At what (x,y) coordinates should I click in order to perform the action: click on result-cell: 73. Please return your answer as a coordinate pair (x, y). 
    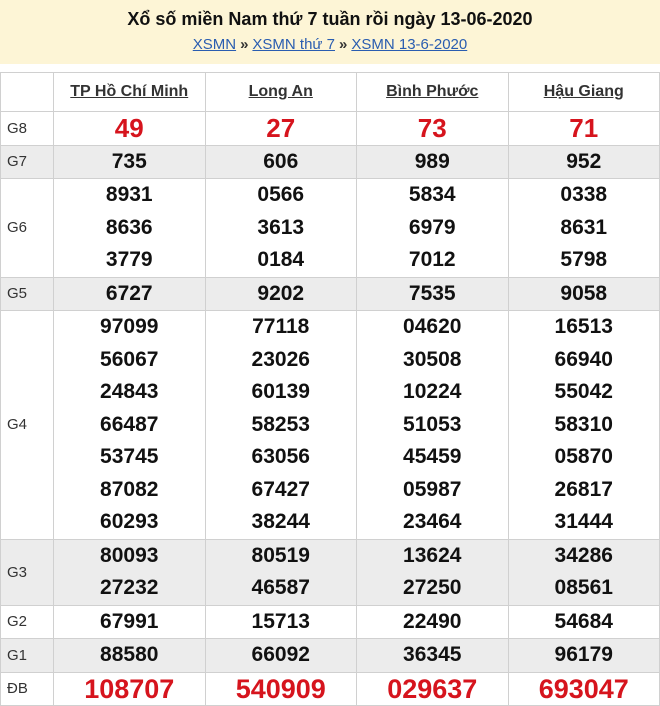
    Looking at the image, I should click on (432, 128).